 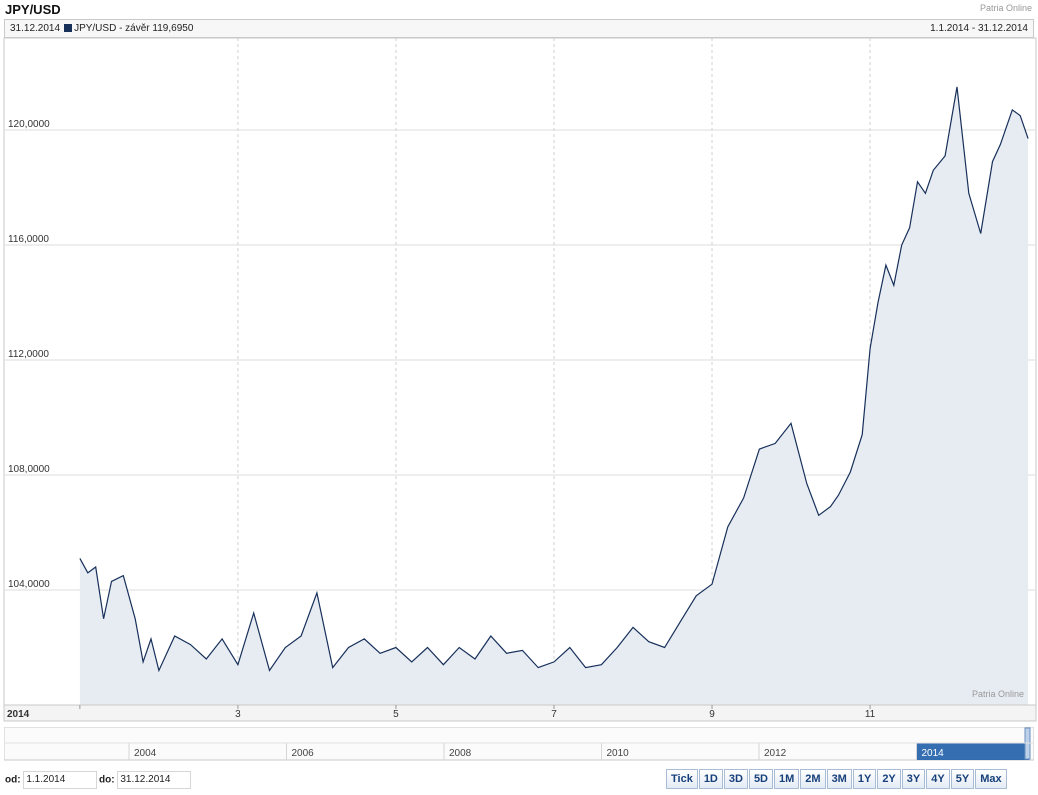 I want to click on to-date-input: 31.12.2014, so click(x=154, y=780).